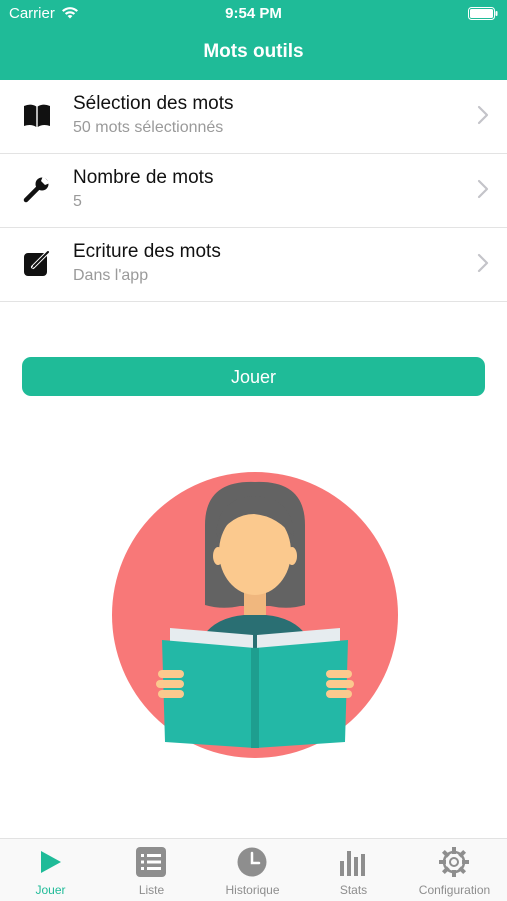  Describe the element at coordinates (36, 263) in the screenshot. I see `edit-icon` at that location.